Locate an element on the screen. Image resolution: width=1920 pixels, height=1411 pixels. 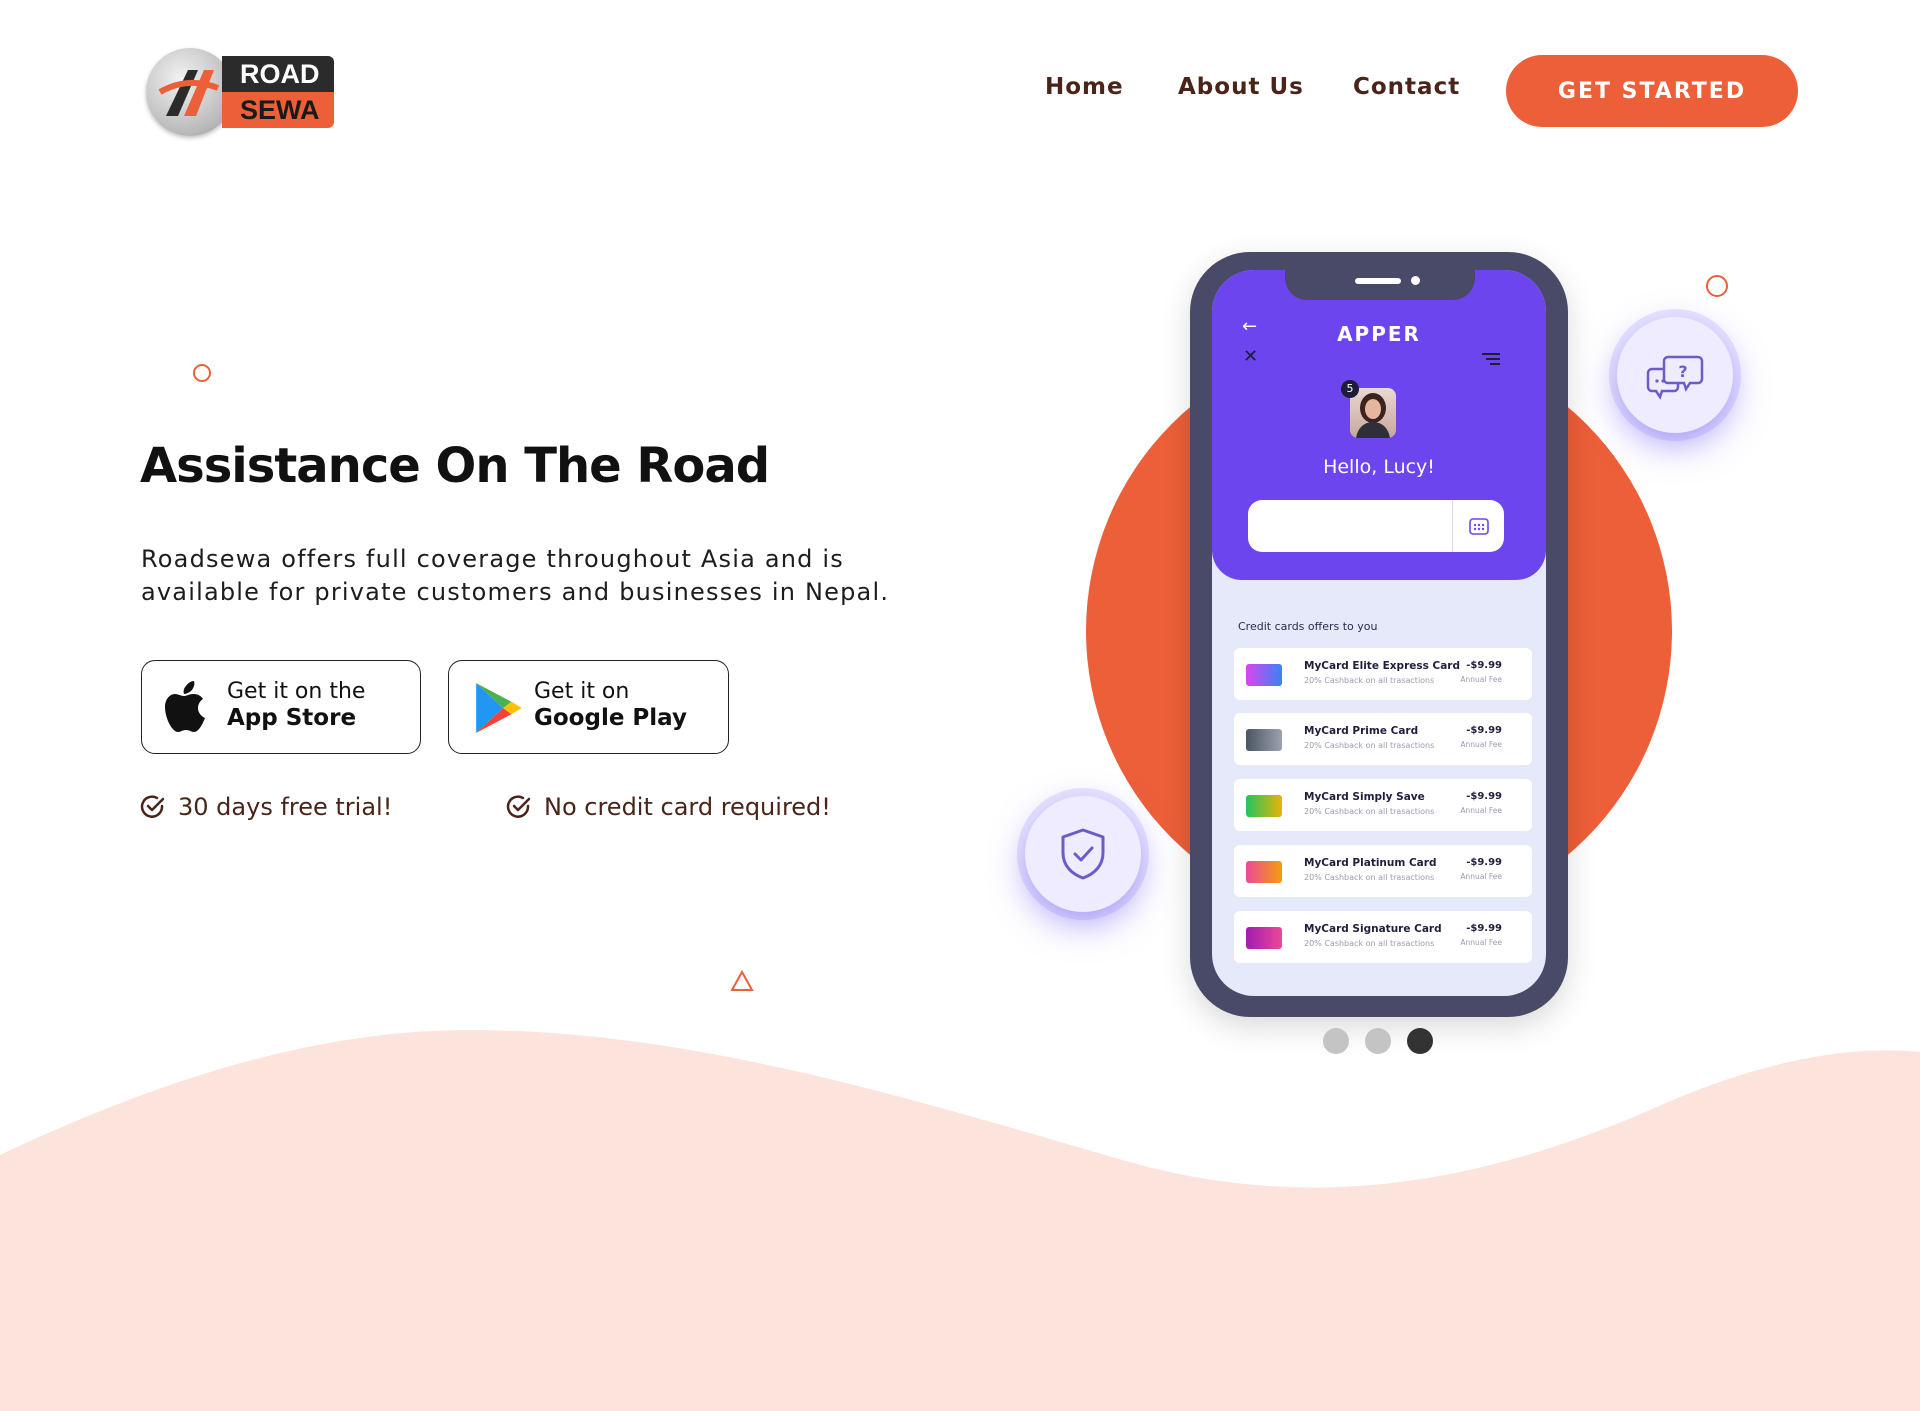
nav-home: Home is located at coordinates (1084, 87).